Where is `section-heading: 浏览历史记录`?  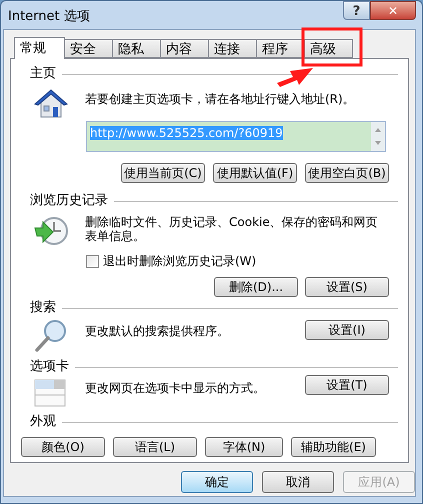 section-heading: 浏览历史记录 is located at coordinates (69, 201).